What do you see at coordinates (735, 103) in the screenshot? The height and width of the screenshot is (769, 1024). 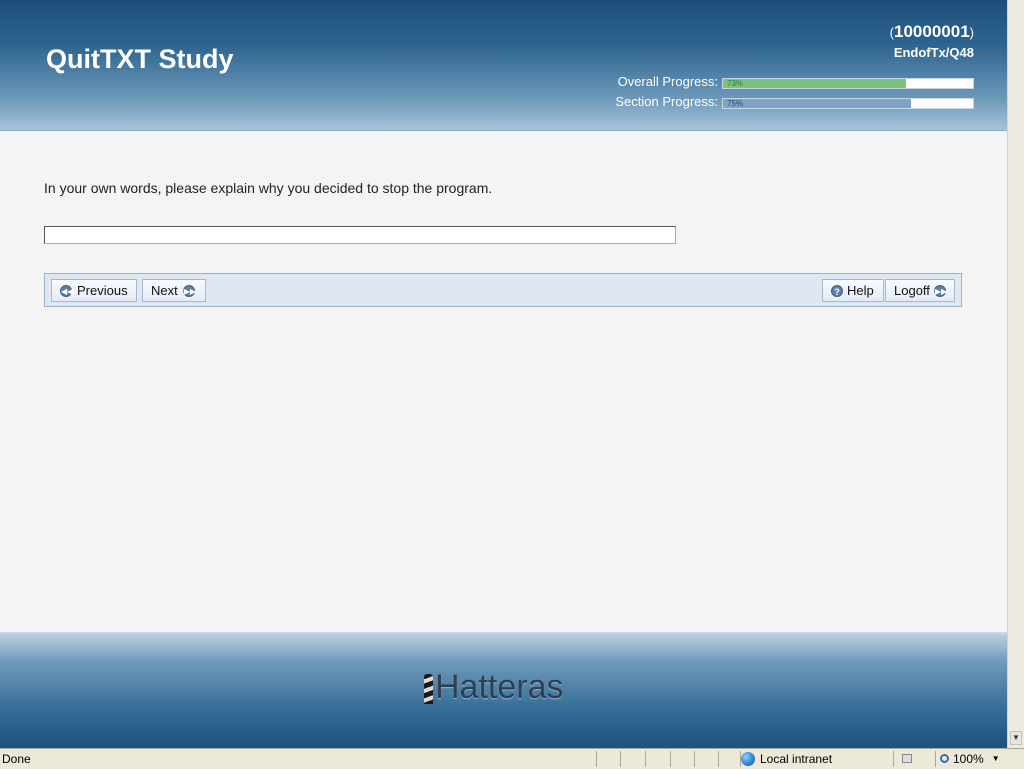 I see `section-progress-percent: 75%` at bounding box center [735, 103].